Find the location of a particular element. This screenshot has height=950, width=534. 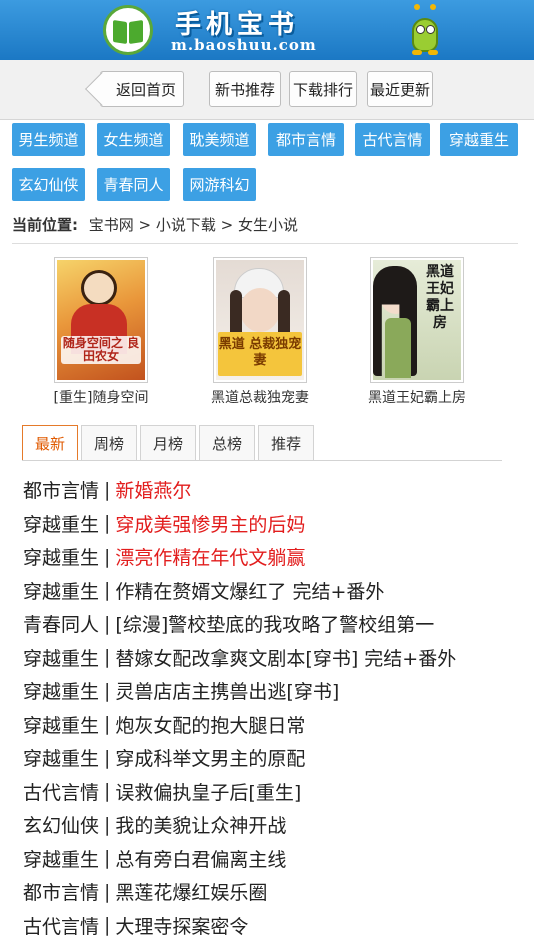

list-item-title: 大理寺探案密令 is located at coordinates (181, 925).